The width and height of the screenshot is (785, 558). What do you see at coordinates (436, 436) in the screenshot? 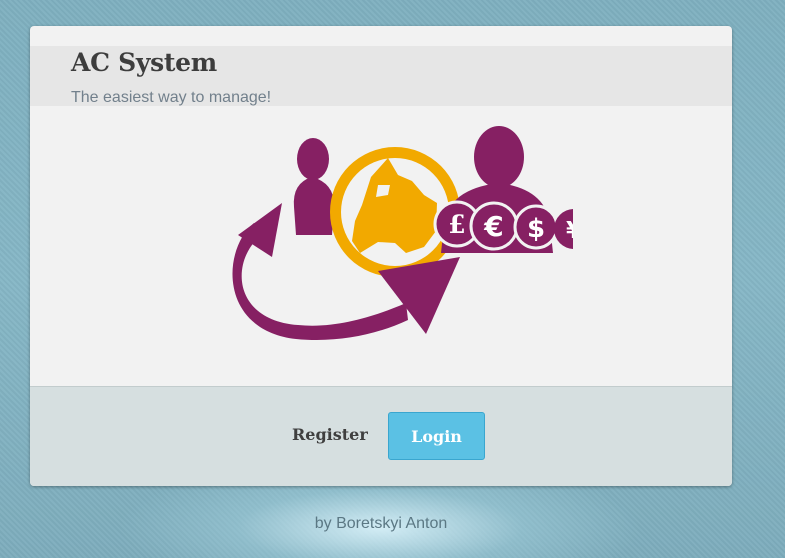
I see `login-button: Login` at bounding box center [436, 436].